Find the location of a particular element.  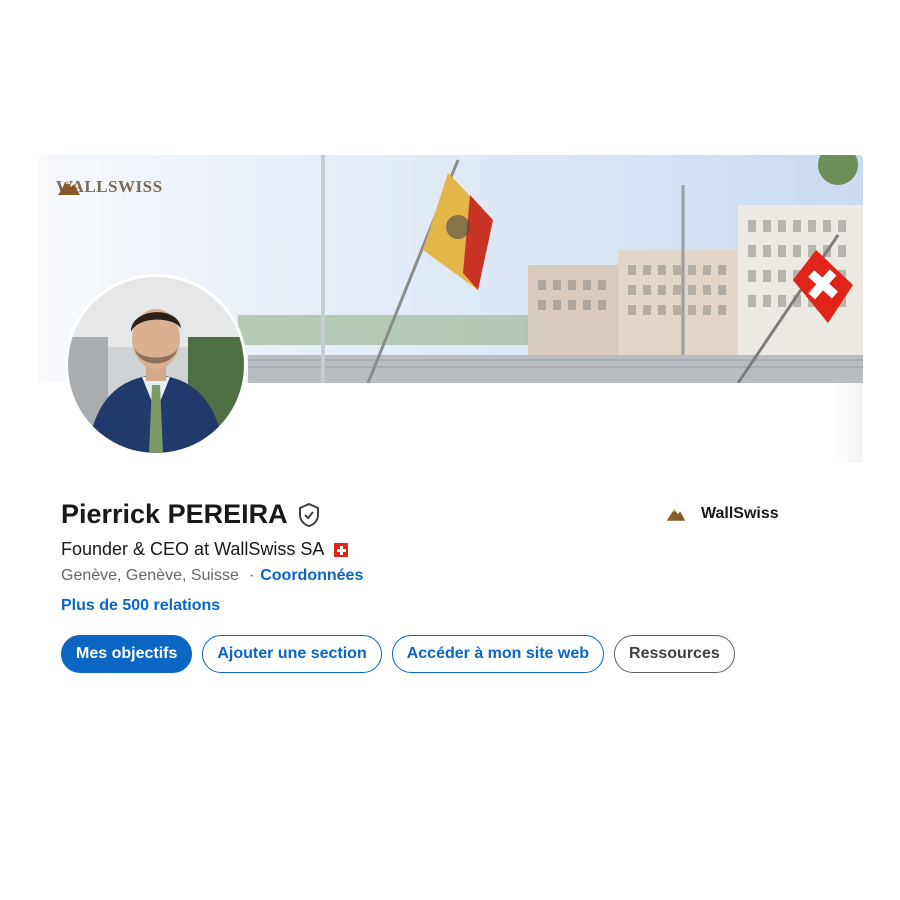

profile-headline: Founder & CEO at WallSwiss SA is located at coordinates (193, 549).